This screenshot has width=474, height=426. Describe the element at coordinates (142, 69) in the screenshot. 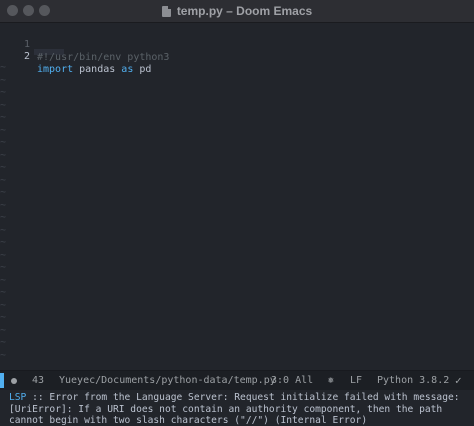

I see `text-token: pd` at that location.